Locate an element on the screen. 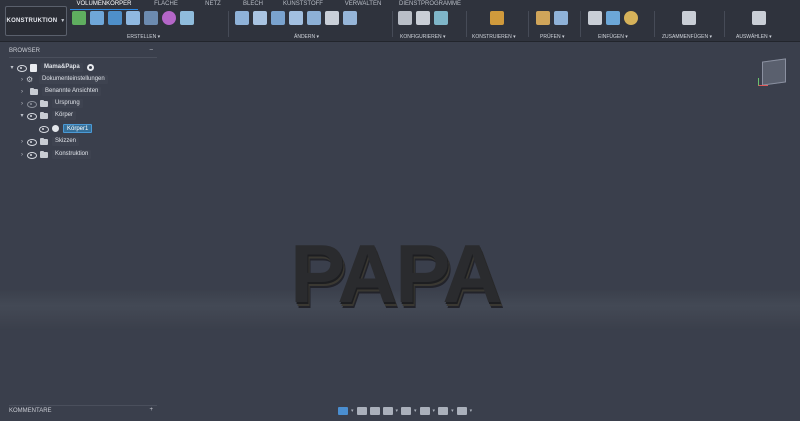 The image size is (800, 421). eye-hidden-icon is located at coordinates (31, 104).